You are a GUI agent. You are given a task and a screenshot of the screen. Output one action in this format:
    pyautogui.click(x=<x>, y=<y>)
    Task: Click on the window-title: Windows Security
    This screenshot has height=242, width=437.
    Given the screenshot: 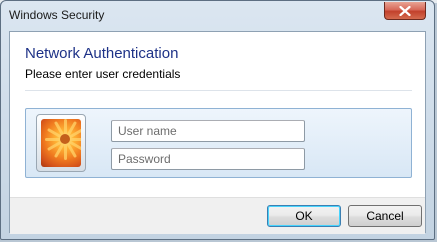 What is the action you would take?
    pyautogui.click(x=57, y=15)
    